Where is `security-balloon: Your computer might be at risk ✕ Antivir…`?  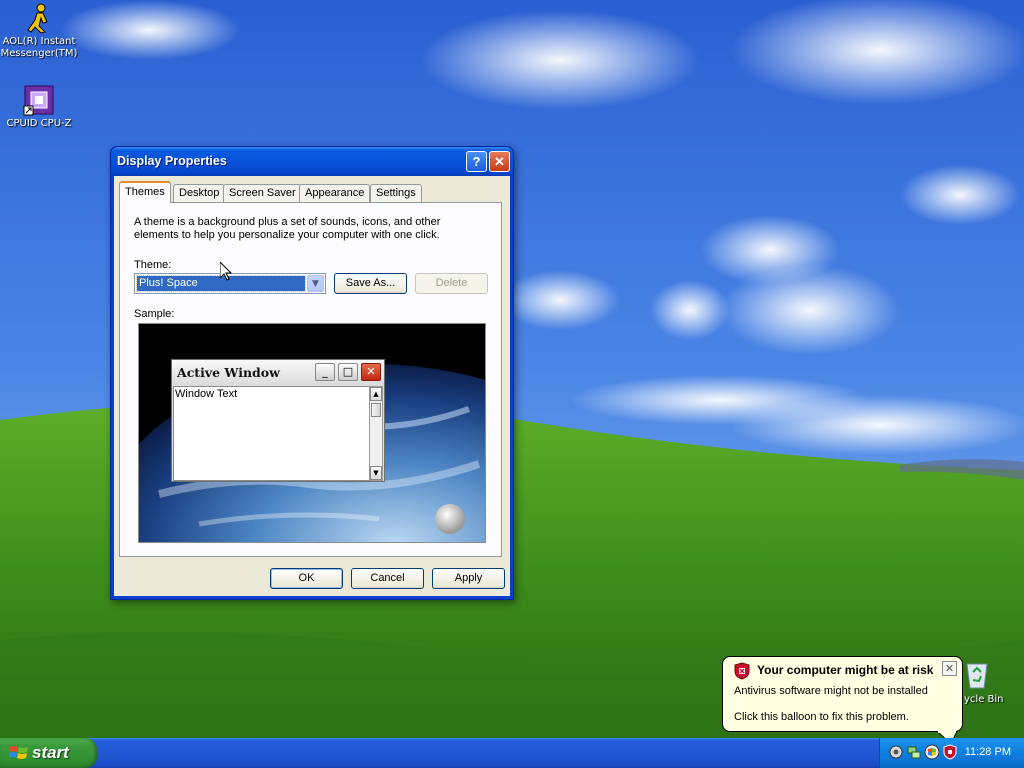 security-balloon: Your computer might be at risk ✕ Antivir… is located at coordinates (842, 700).